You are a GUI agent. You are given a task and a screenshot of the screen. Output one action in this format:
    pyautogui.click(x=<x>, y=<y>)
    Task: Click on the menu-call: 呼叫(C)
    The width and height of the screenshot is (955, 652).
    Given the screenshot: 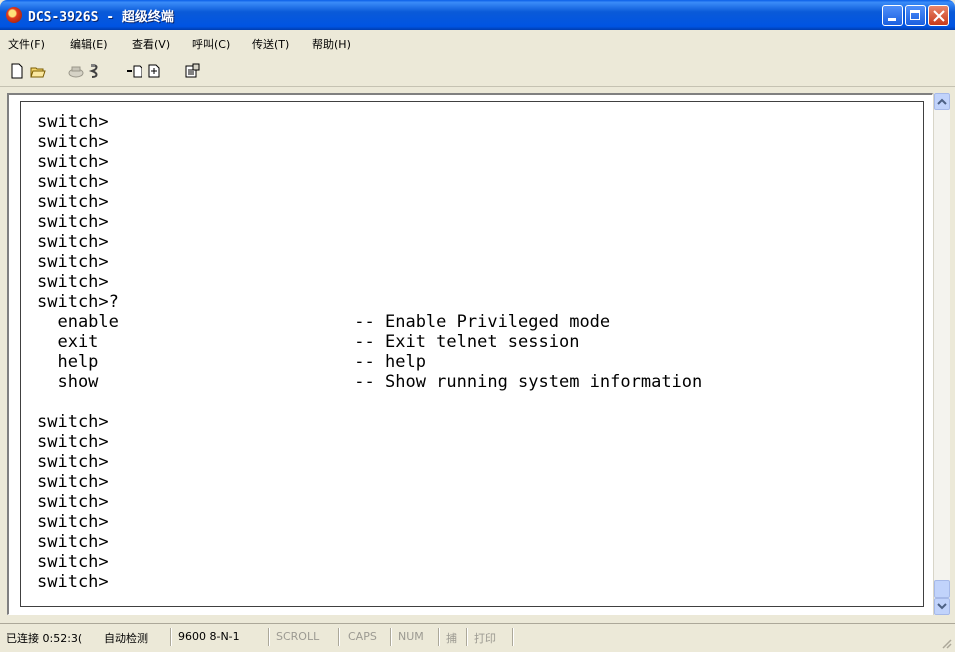 What is the action you would take?
    pyautogui.click(x=211, y=44)
    